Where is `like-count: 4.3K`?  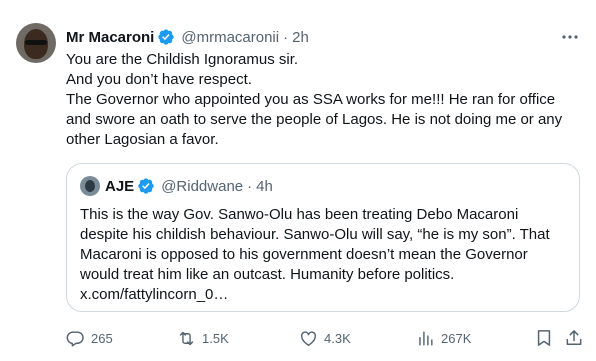 like-count: 4.3K is located at coordinates (337, 338).